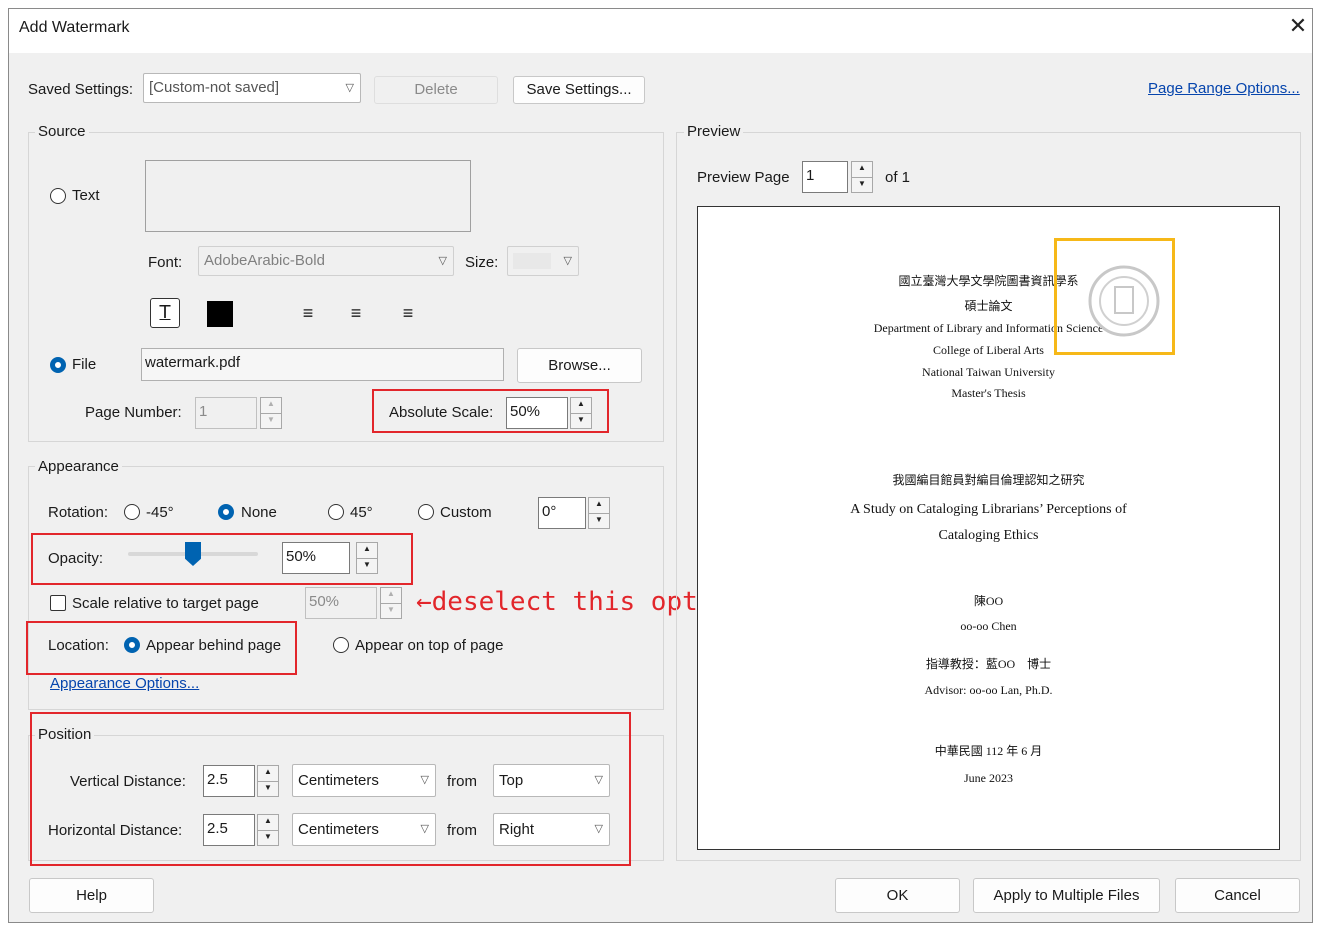  I want to click on size-dropdown: ▽, so click(543, 261).